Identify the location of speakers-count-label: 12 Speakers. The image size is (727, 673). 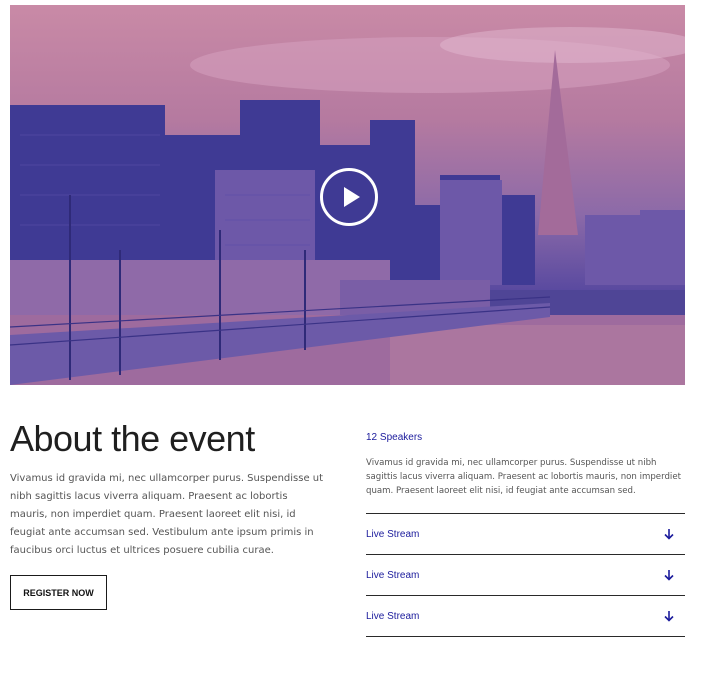
(394, 437).